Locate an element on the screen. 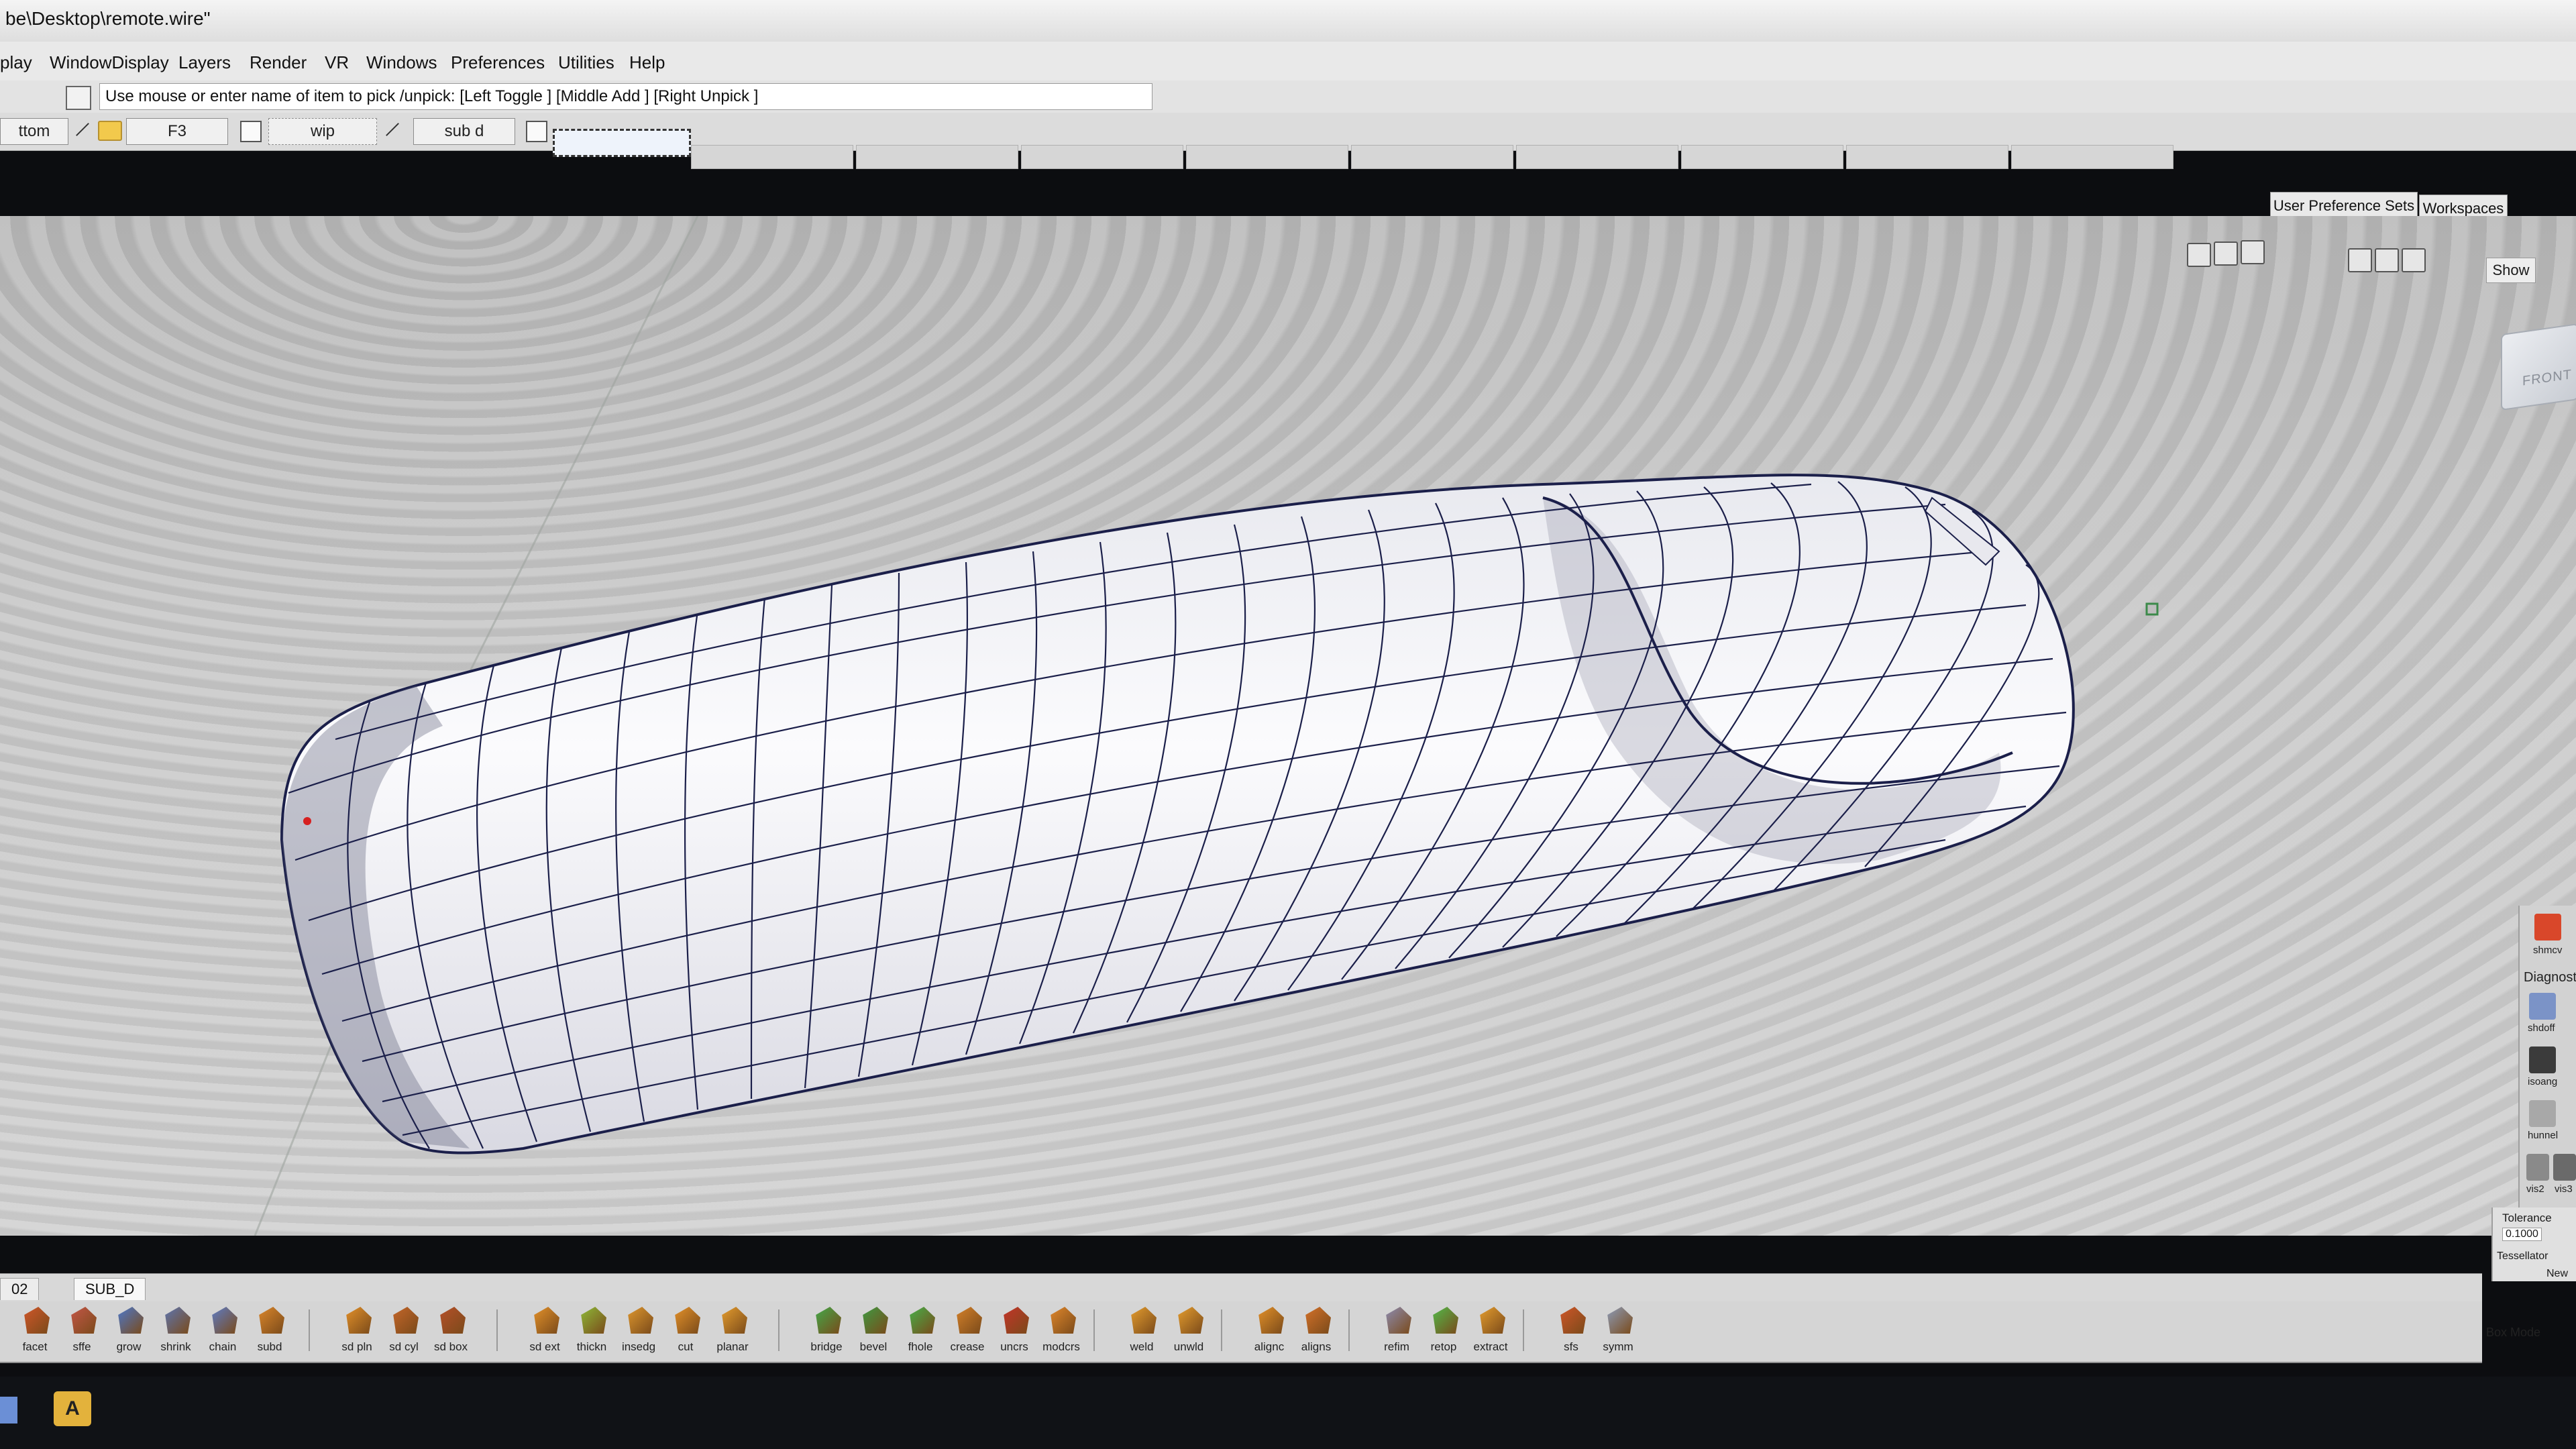 This screenshot has width=2576, height=1449. shelf-tool-sffe: sffe is located at coordinates (81, 1331).